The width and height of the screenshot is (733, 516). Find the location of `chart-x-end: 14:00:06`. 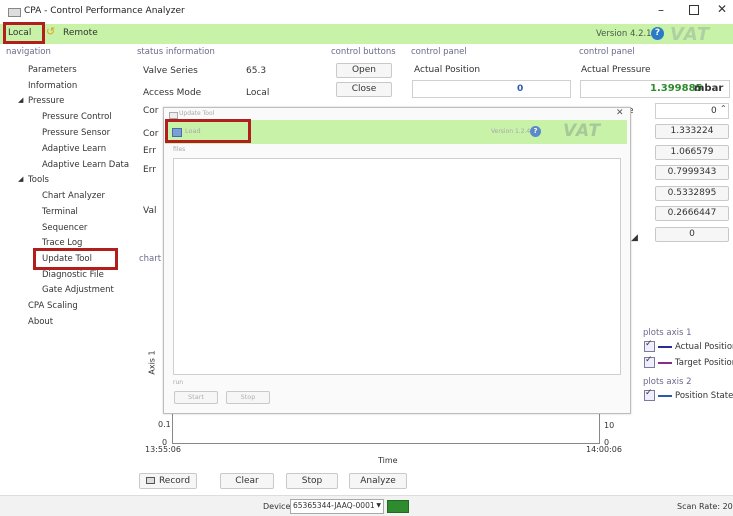

chart-x-end: 14:00:06 is located at coordinates (604, 449).